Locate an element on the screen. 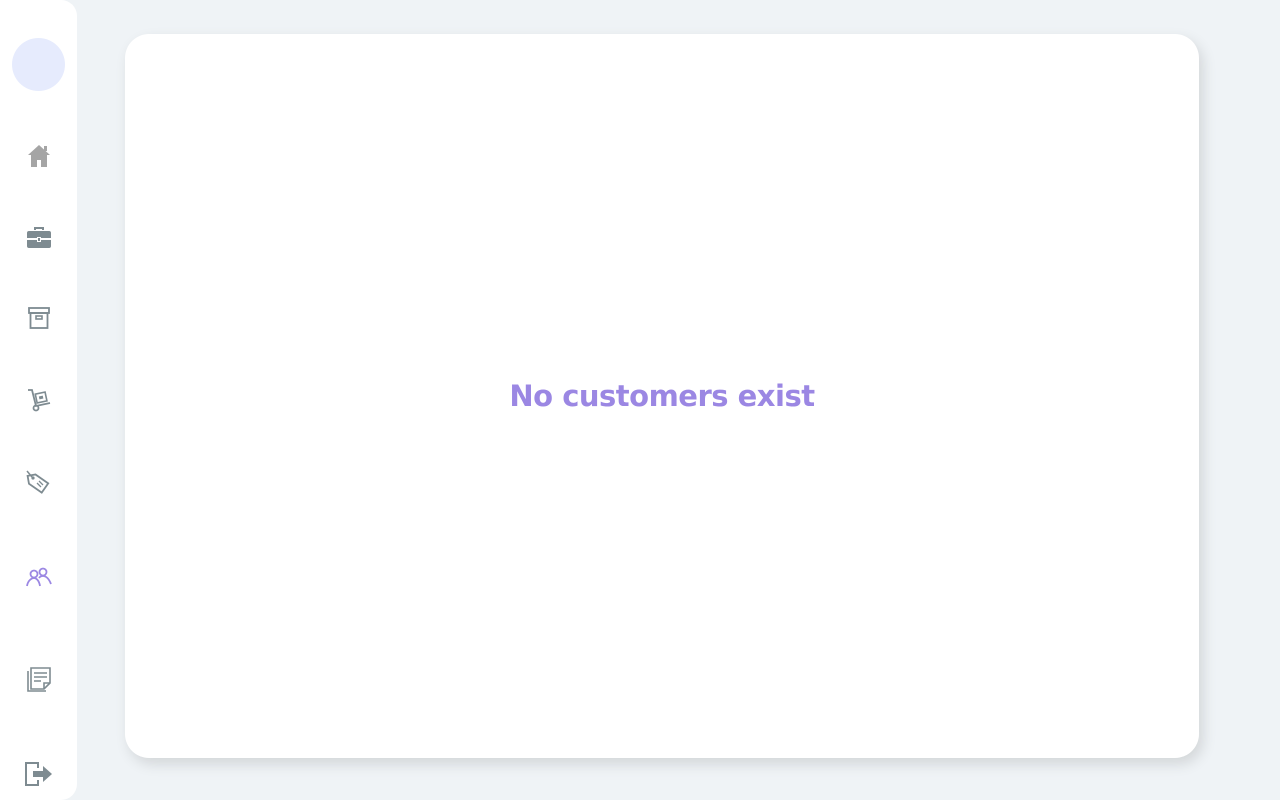 The image size is (1280, 800). logout-icon is located at coordinates (38, 774).